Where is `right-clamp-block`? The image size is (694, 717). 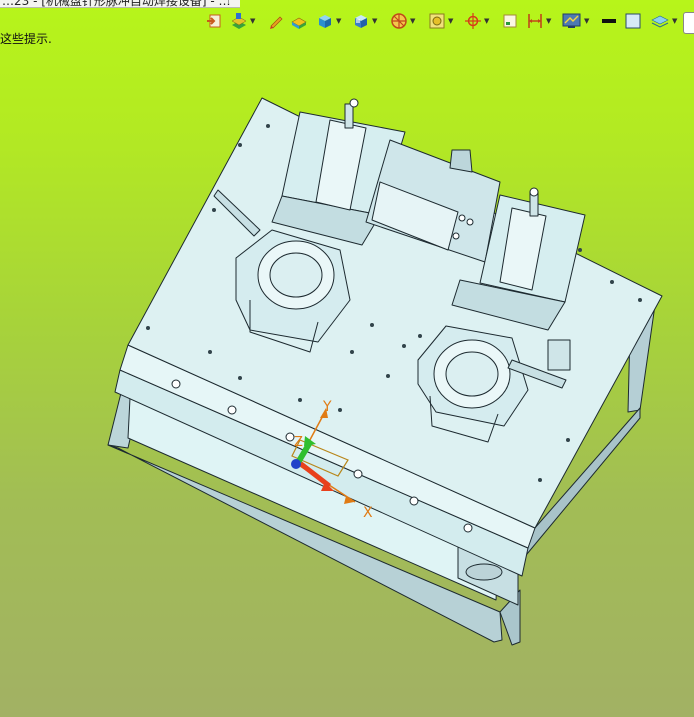
right-clamp-block is located at coordinates (559, 355).